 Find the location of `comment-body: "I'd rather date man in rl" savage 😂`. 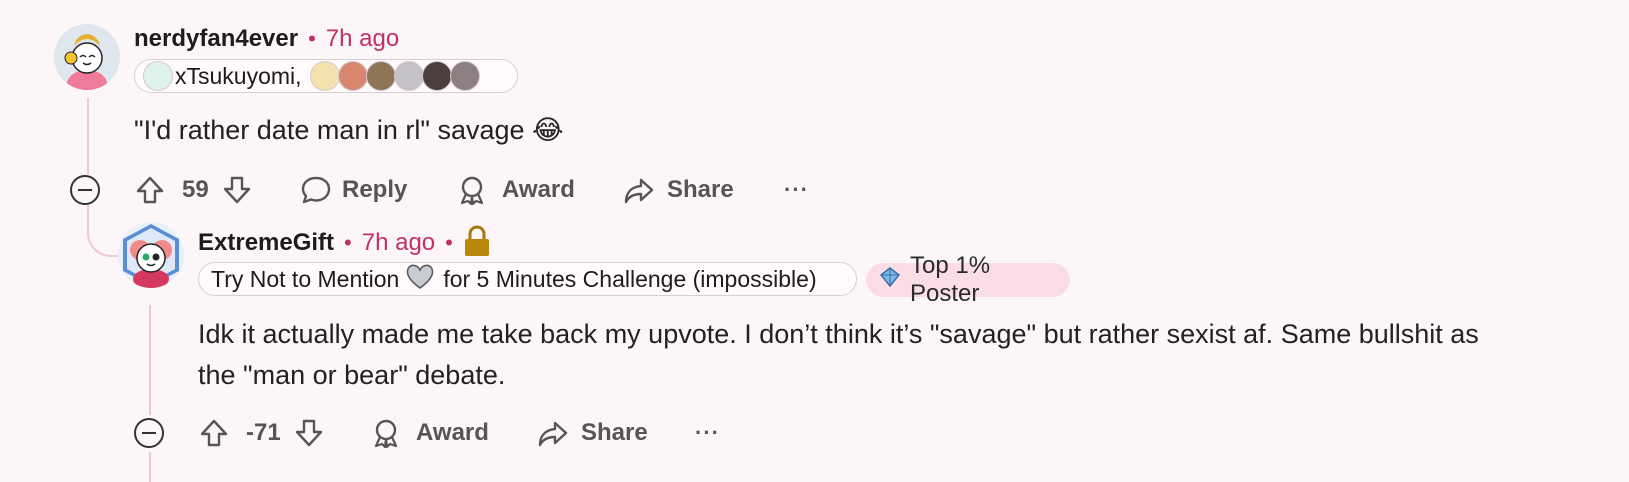

comment-body: "I'd rather date man in rl" savage 😂 is located at coordinates (349, 130).